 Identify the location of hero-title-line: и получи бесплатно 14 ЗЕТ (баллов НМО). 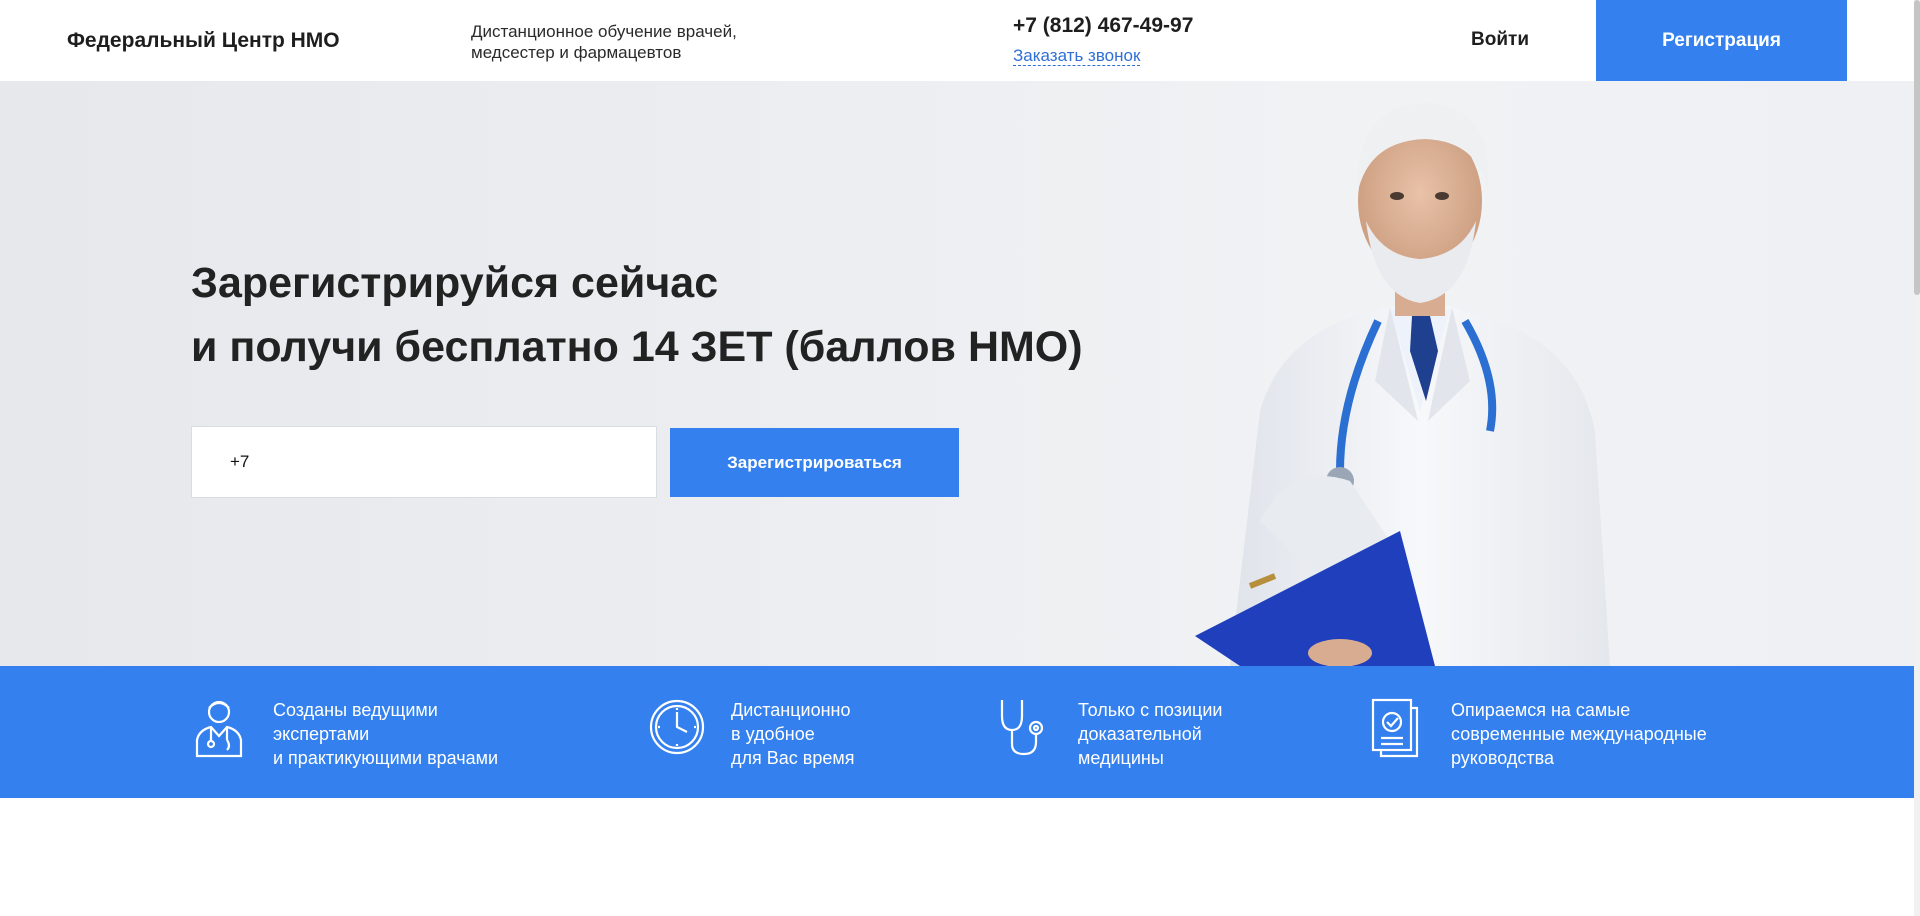
(637, 347).